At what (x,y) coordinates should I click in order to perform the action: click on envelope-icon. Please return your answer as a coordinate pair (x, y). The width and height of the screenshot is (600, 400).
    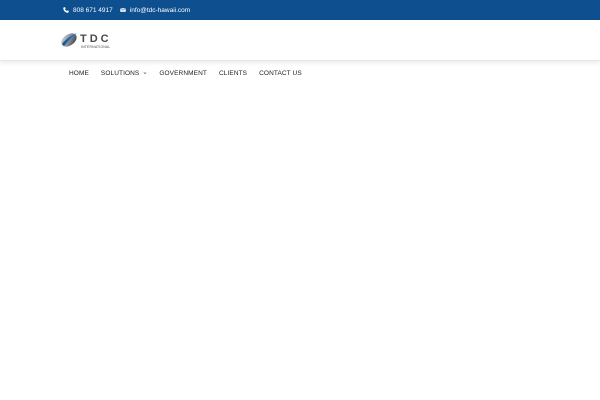
    Looking at the image, I should click on (122, 10).